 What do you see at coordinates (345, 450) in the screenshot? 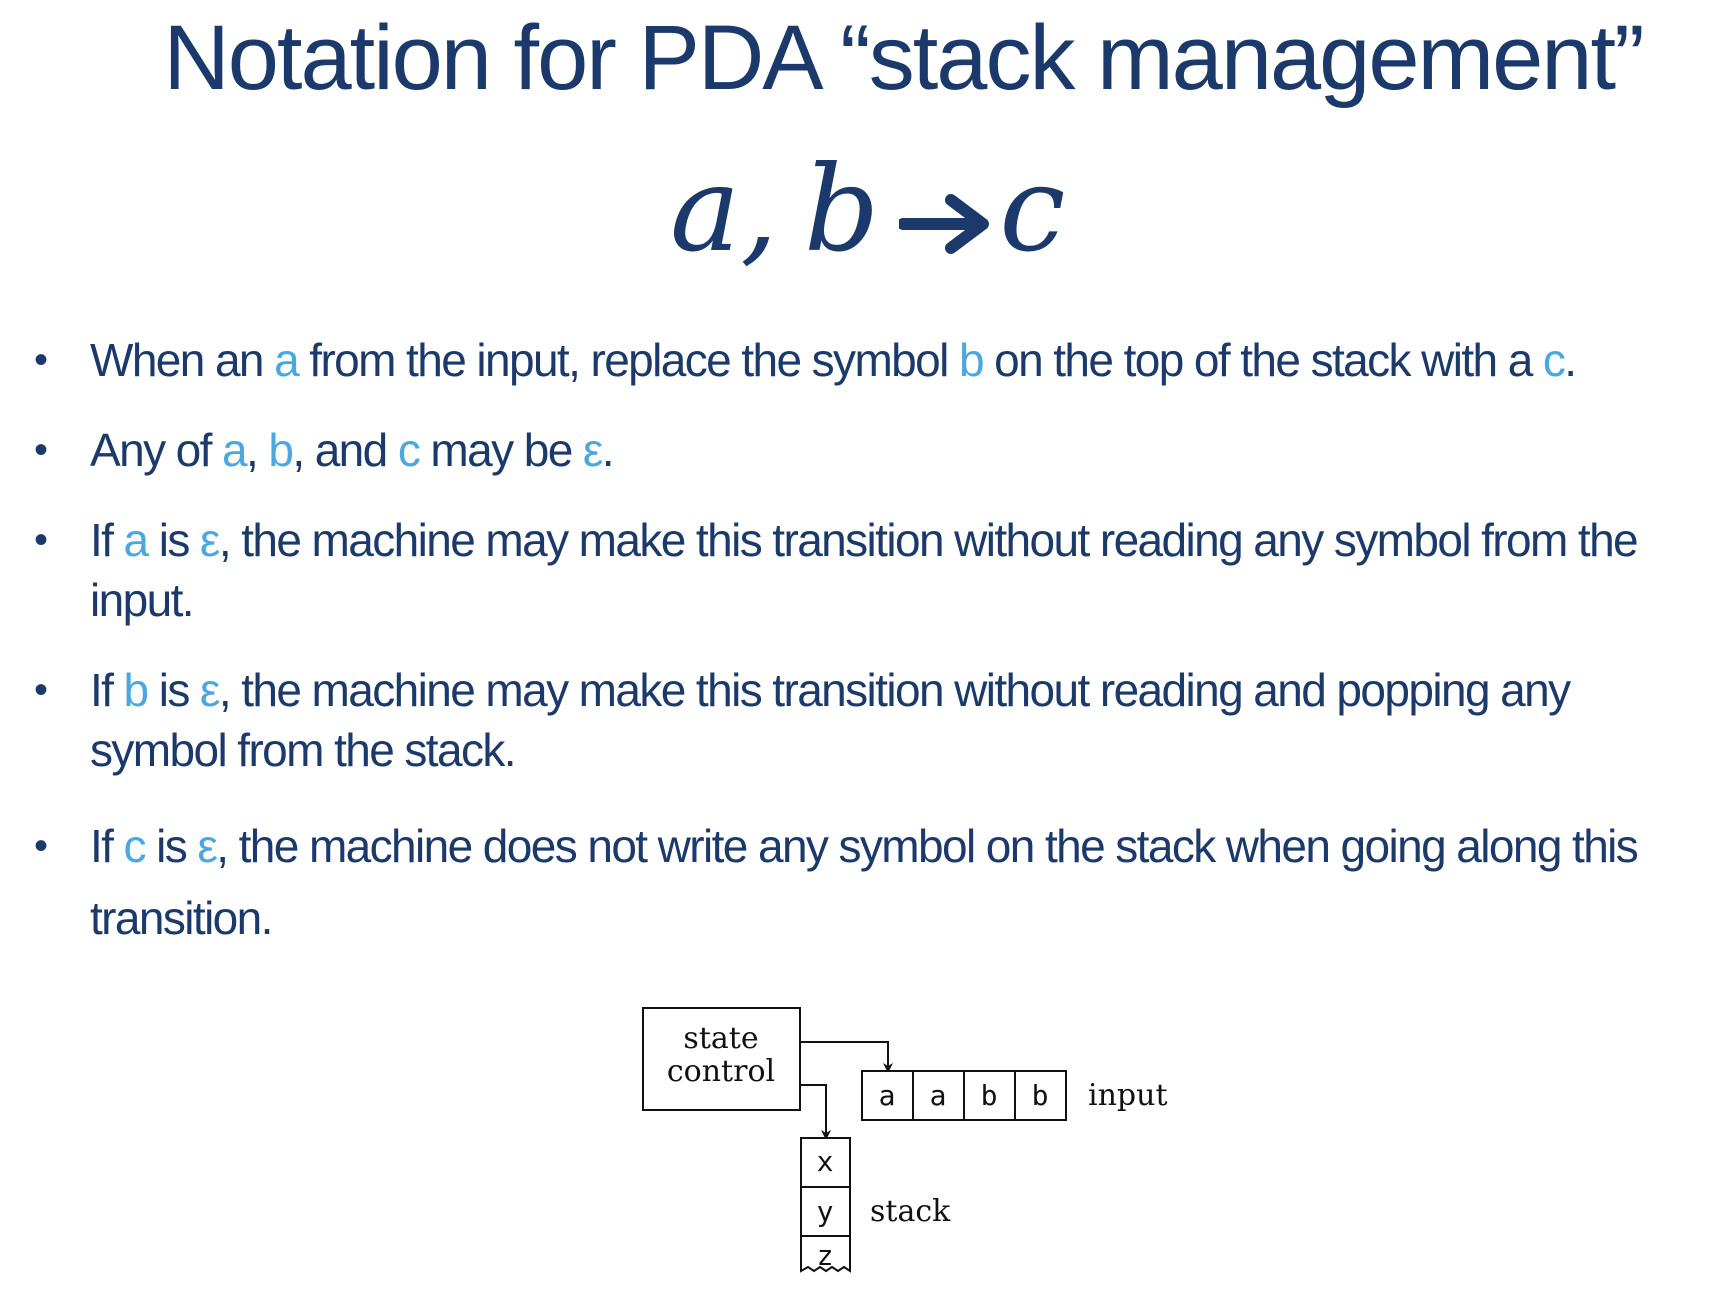
I see `bullet-text-run: , and` at bounding box center [345, 450].